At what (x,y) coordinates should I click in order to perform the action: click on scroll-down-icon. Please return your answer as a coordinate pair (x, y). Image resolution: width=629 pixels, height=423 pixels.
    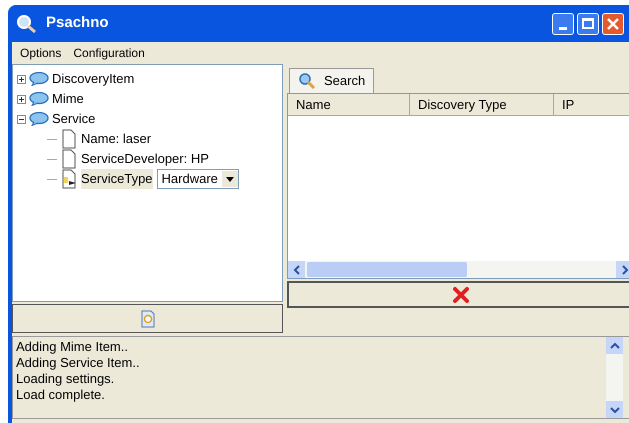
    Looking at the image, I should click on (614, 409).